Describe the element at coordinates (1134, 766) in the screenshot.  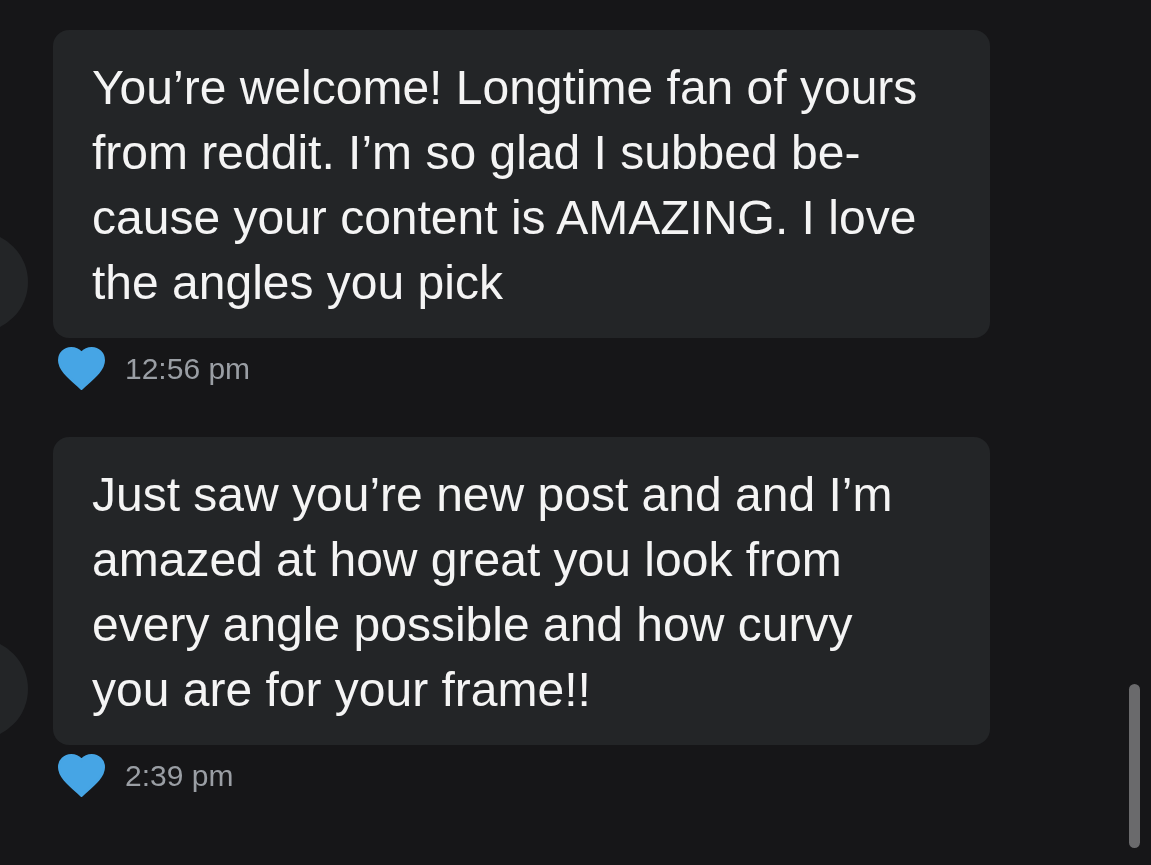
I see `scrollbar-thumb` at that location.